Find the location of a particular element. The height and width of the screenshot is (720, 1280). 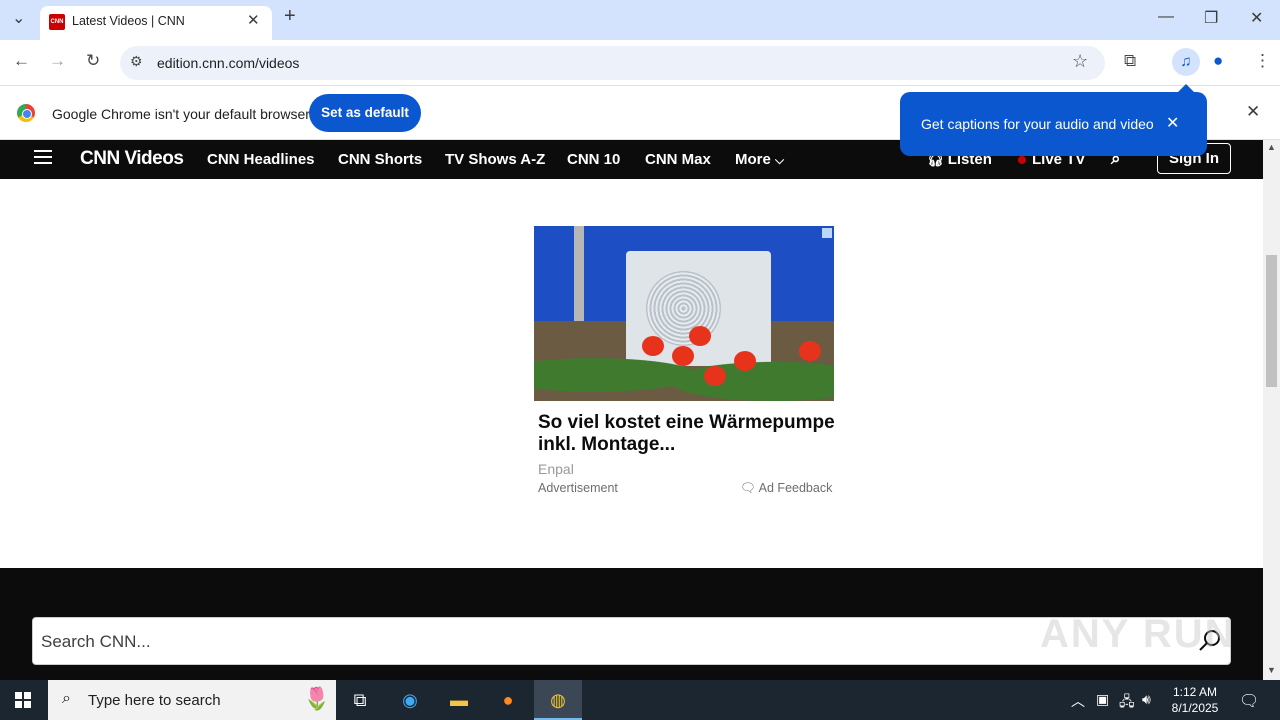

url-text: edition.cnn.com/videos is located at coordinates (228, 63).